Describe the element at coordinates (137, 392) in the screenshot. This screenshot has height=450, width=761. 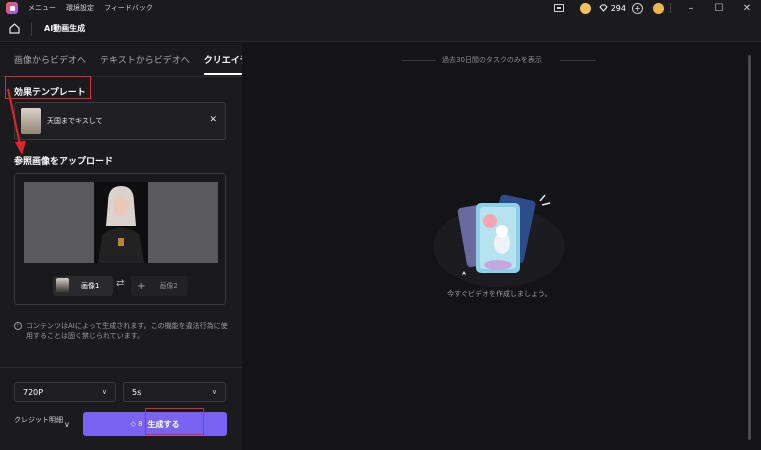
I see `duration-value: 5s` at that location.